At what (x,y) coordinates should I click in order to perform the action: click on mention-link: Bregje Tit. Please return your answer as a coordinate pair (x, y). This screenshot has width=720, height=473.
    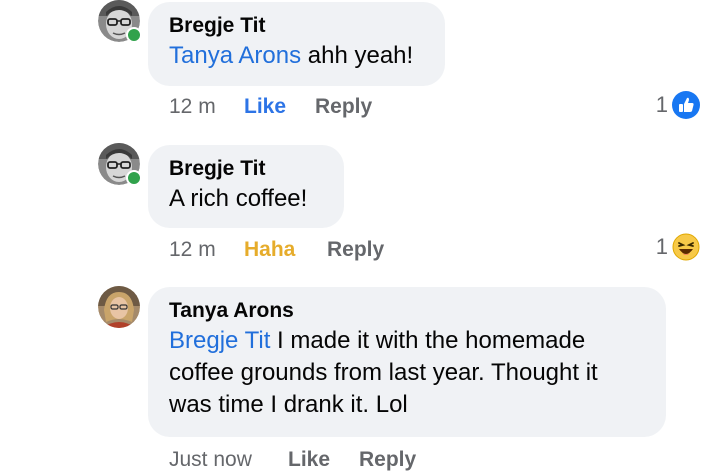
    Looking at the image, I should click on (219, 340).